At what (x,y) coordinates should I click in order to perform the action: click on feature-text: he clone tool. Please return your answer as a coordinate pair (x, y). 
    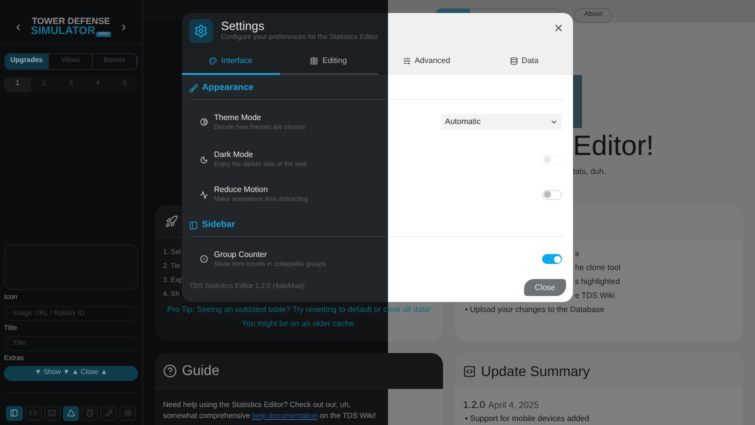
    Looking at the image, I should click on (597, 268).